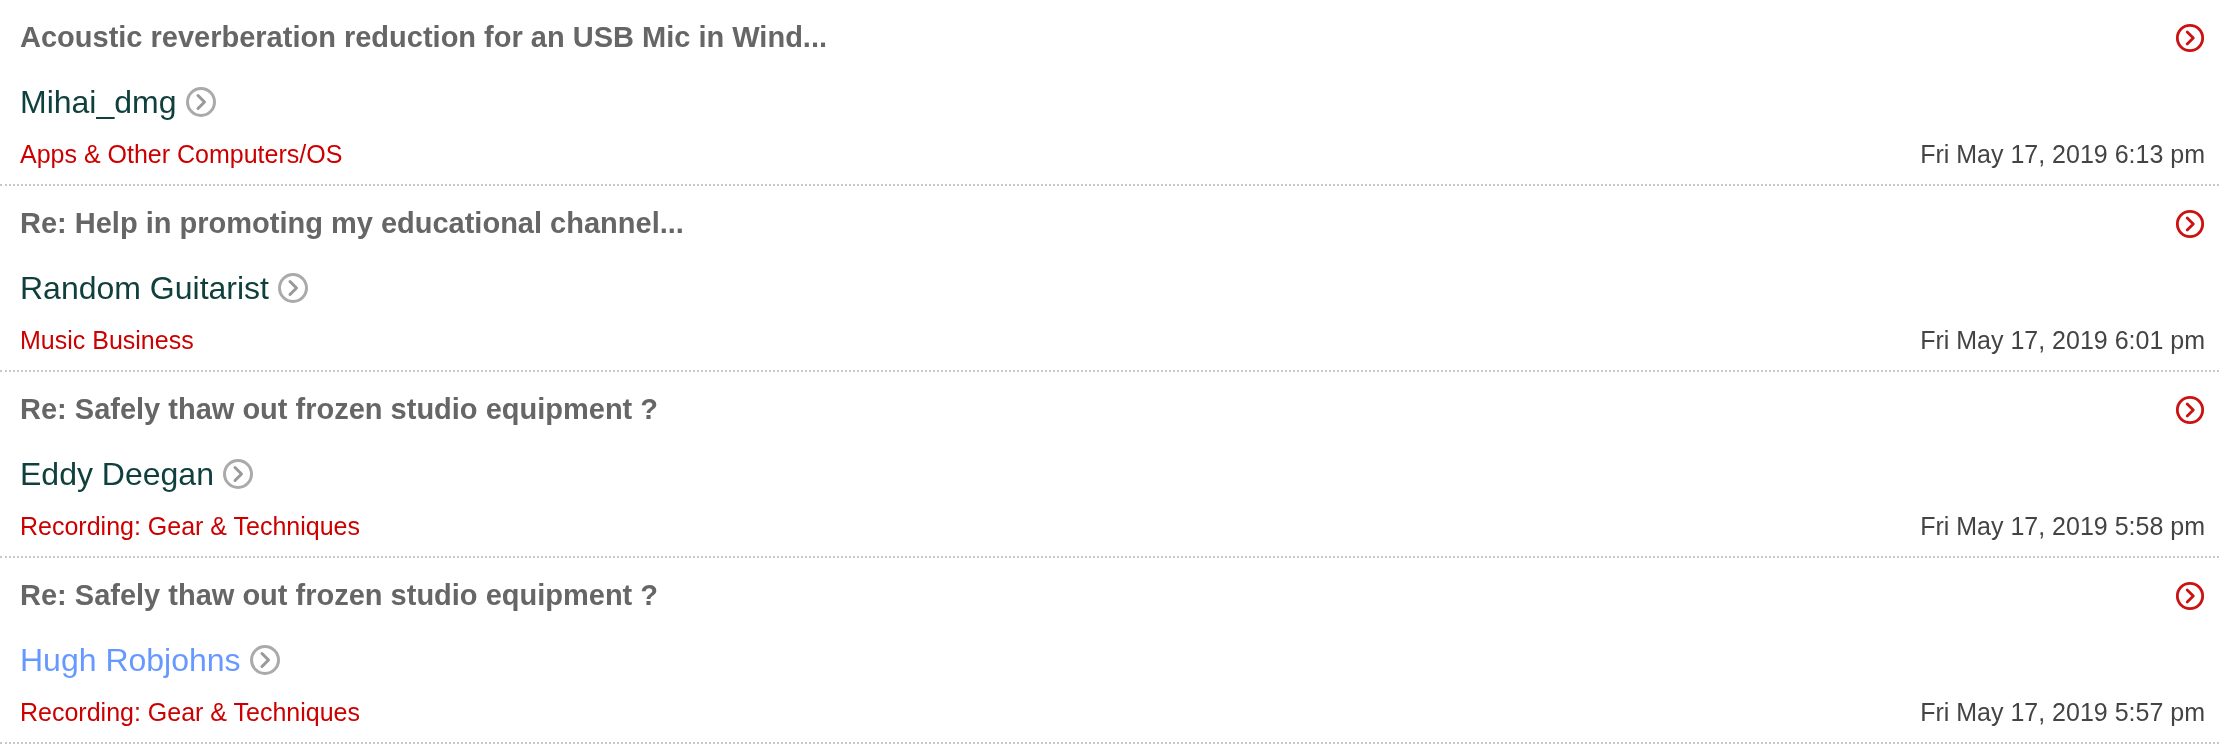  Describe the element at coordinates (107, 340) in the screenshot. I see `forum-link: Music Business` at that location.